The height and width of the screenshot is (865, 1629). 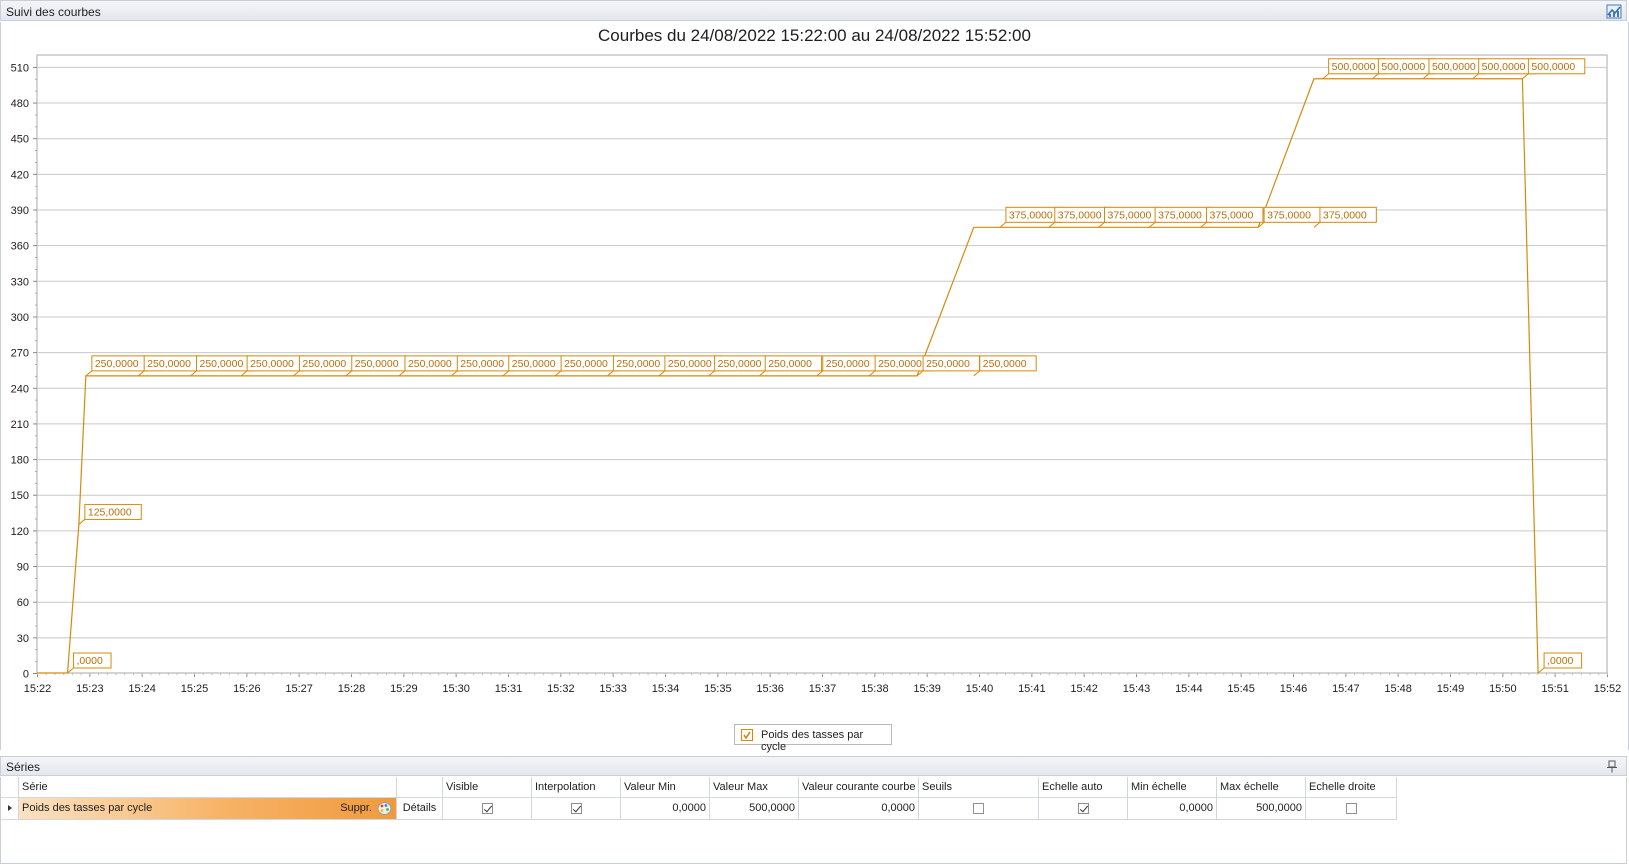 I want to click on seuils-checkbox, so click(x=978, y=808).